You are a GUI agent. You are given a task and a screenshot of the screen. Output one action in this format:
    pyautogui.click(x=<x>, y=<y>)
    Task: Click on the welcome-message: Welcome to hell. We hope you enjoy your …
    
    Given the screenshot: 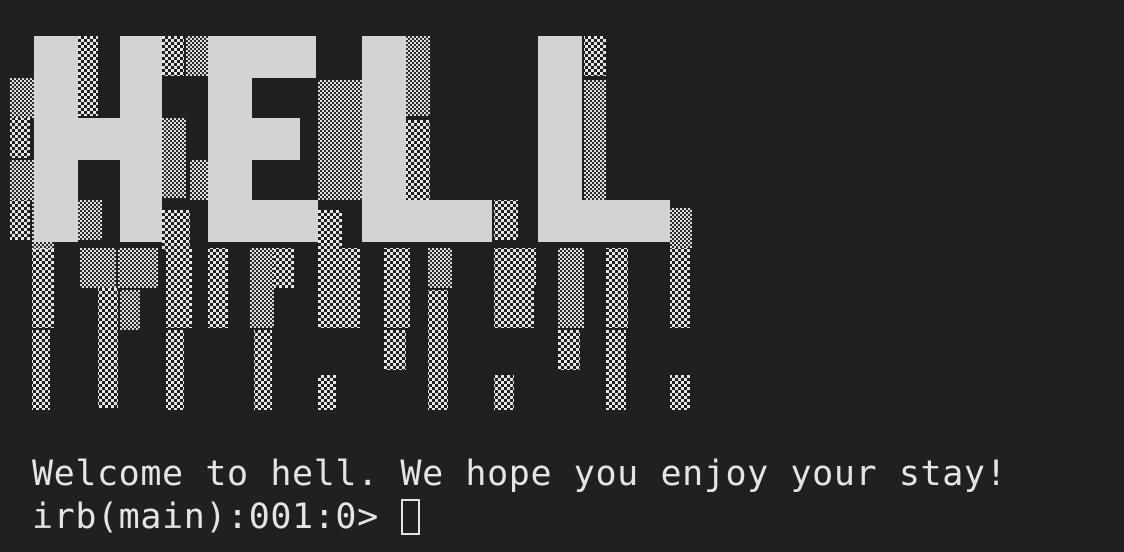 What is the action you would take?
    pyautogui.click(x=520, y=474)
    